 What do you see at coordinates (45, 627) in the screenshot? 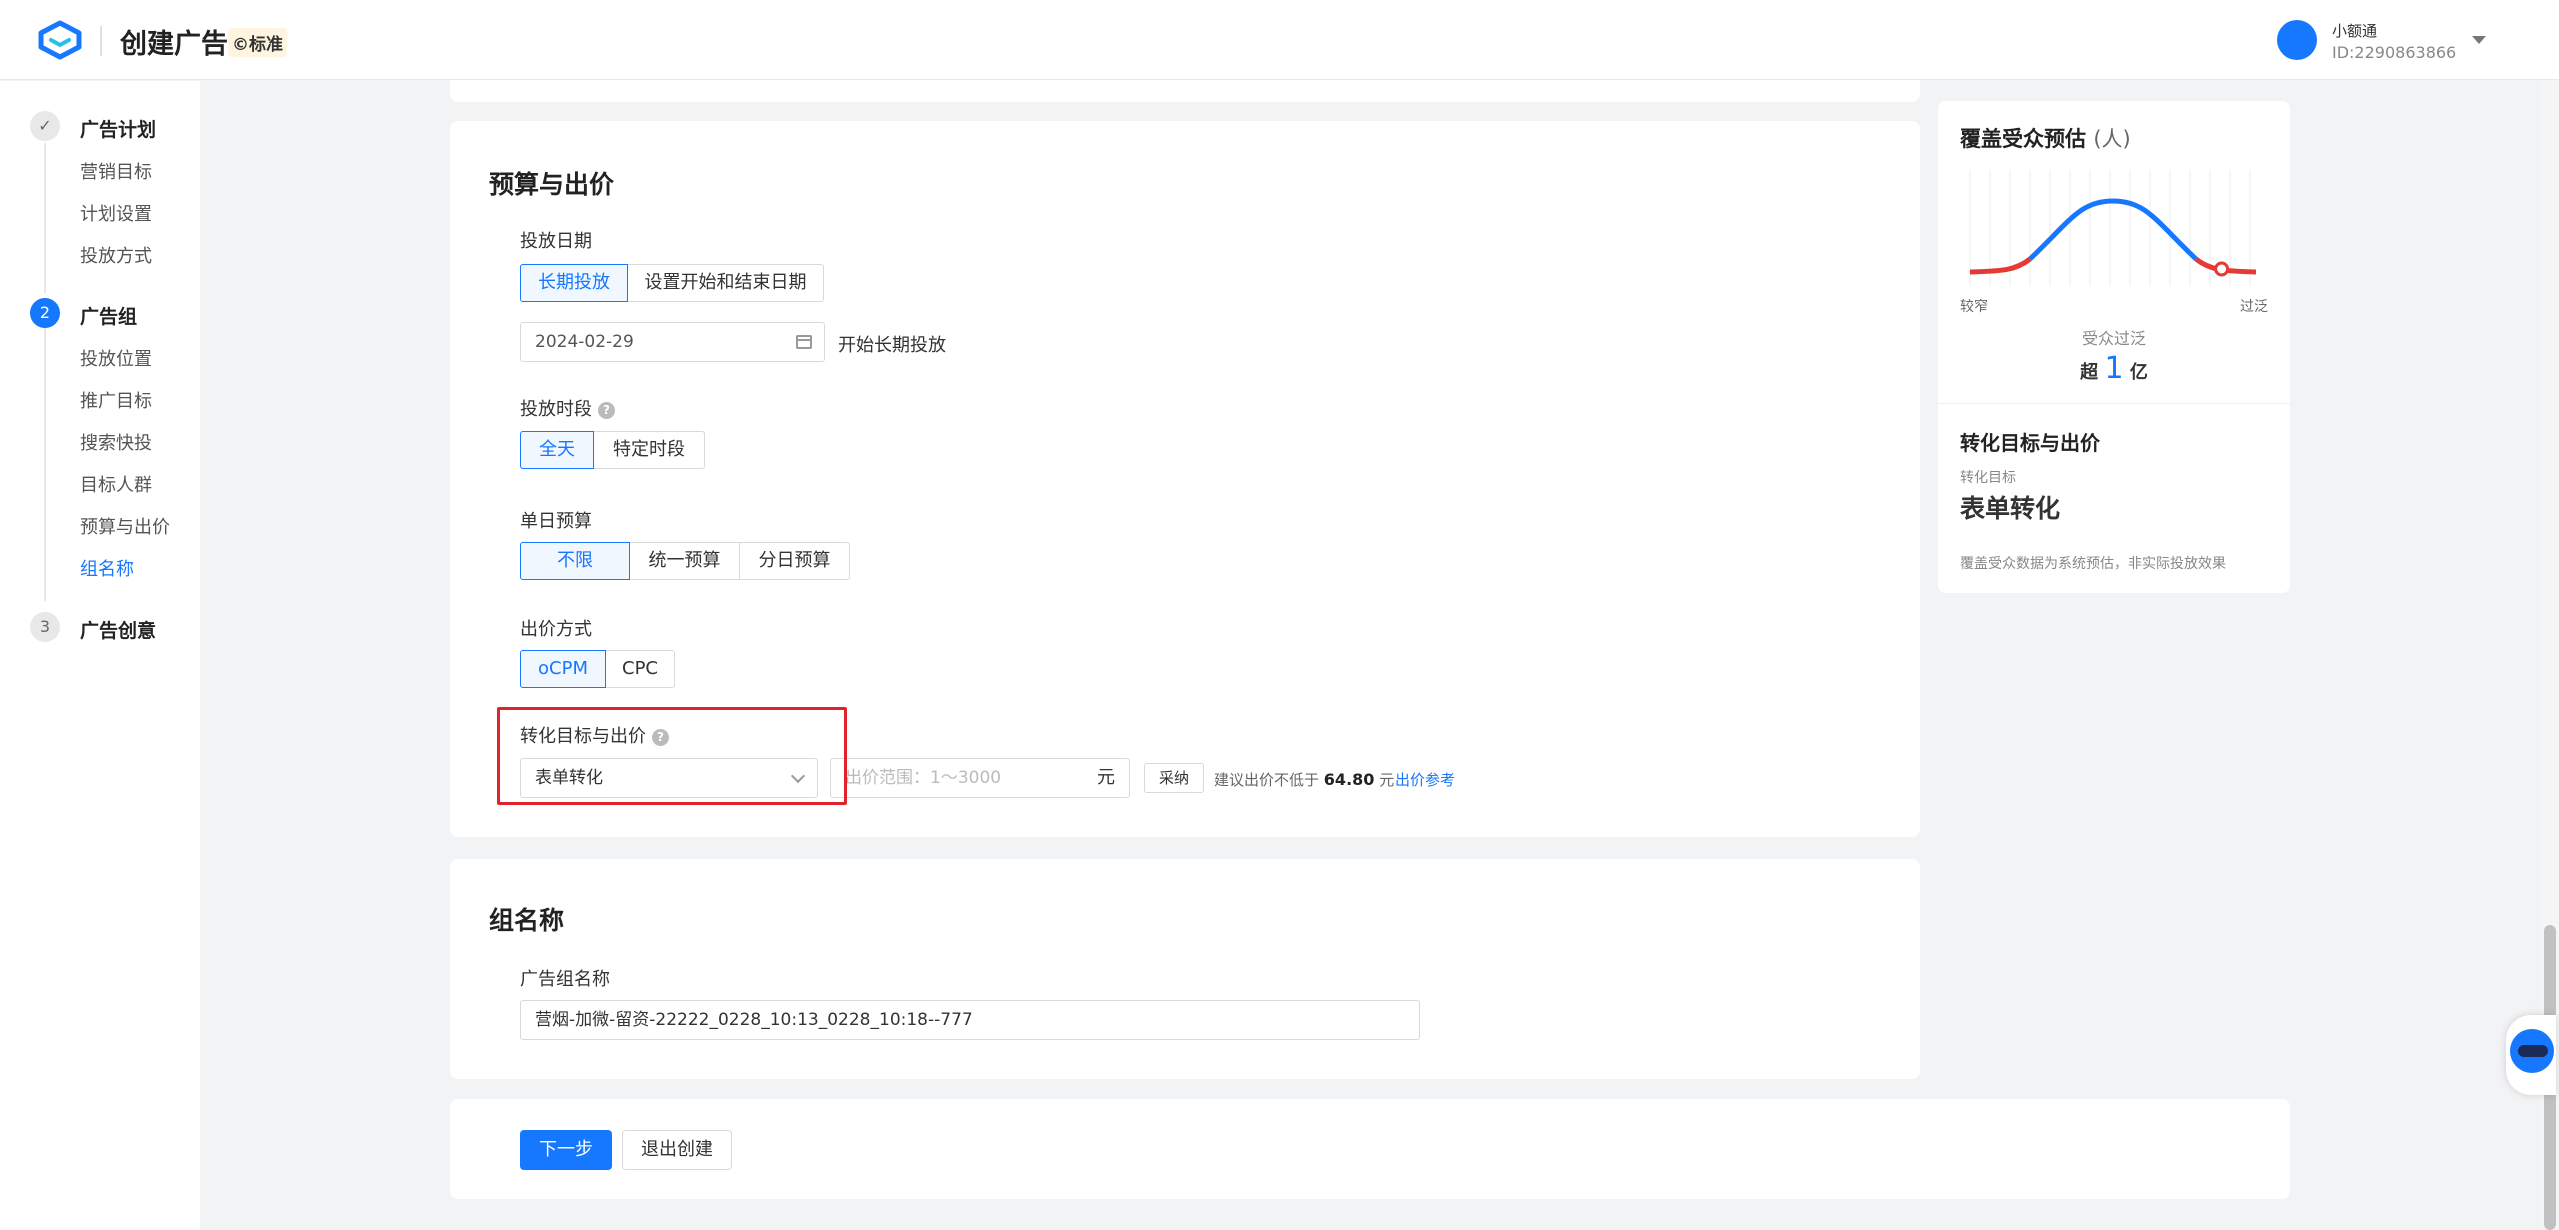
I see `step-number-badge: 3` at bounding box center [45, 627].